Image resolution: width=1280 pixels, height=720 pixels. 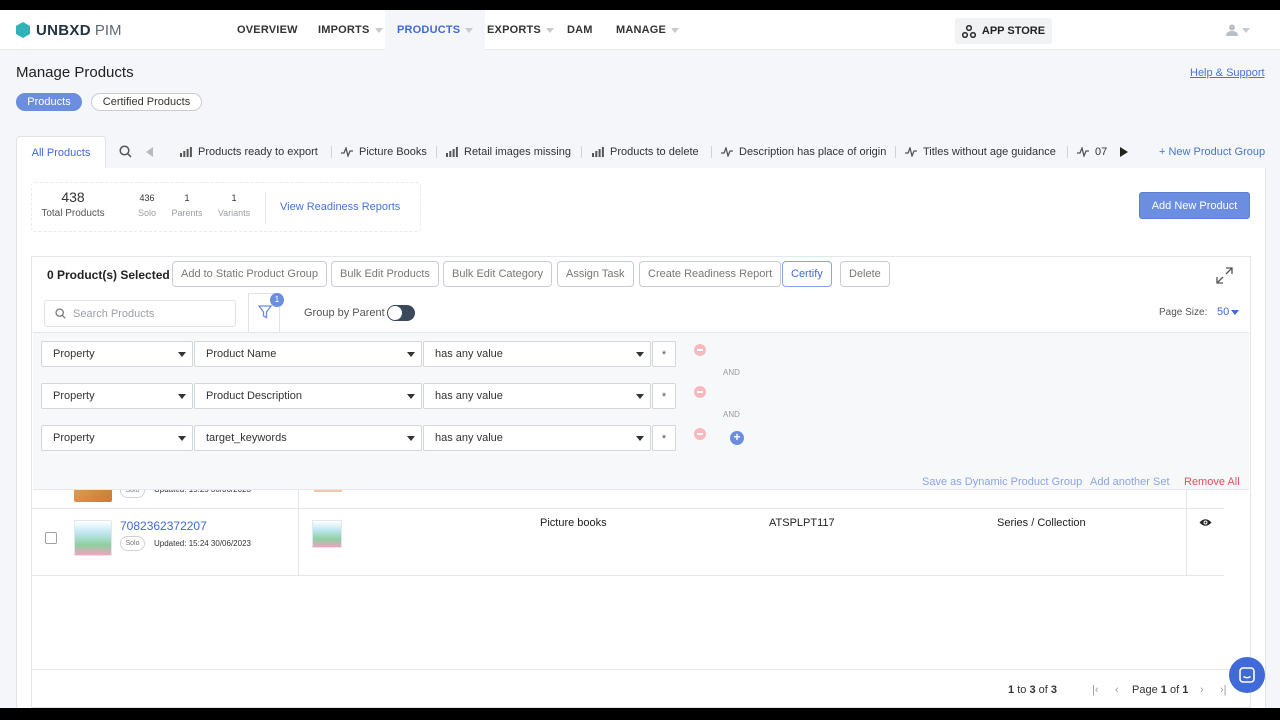 I want to click on stat-parents-label: Parents, so click(x=187, y=213).